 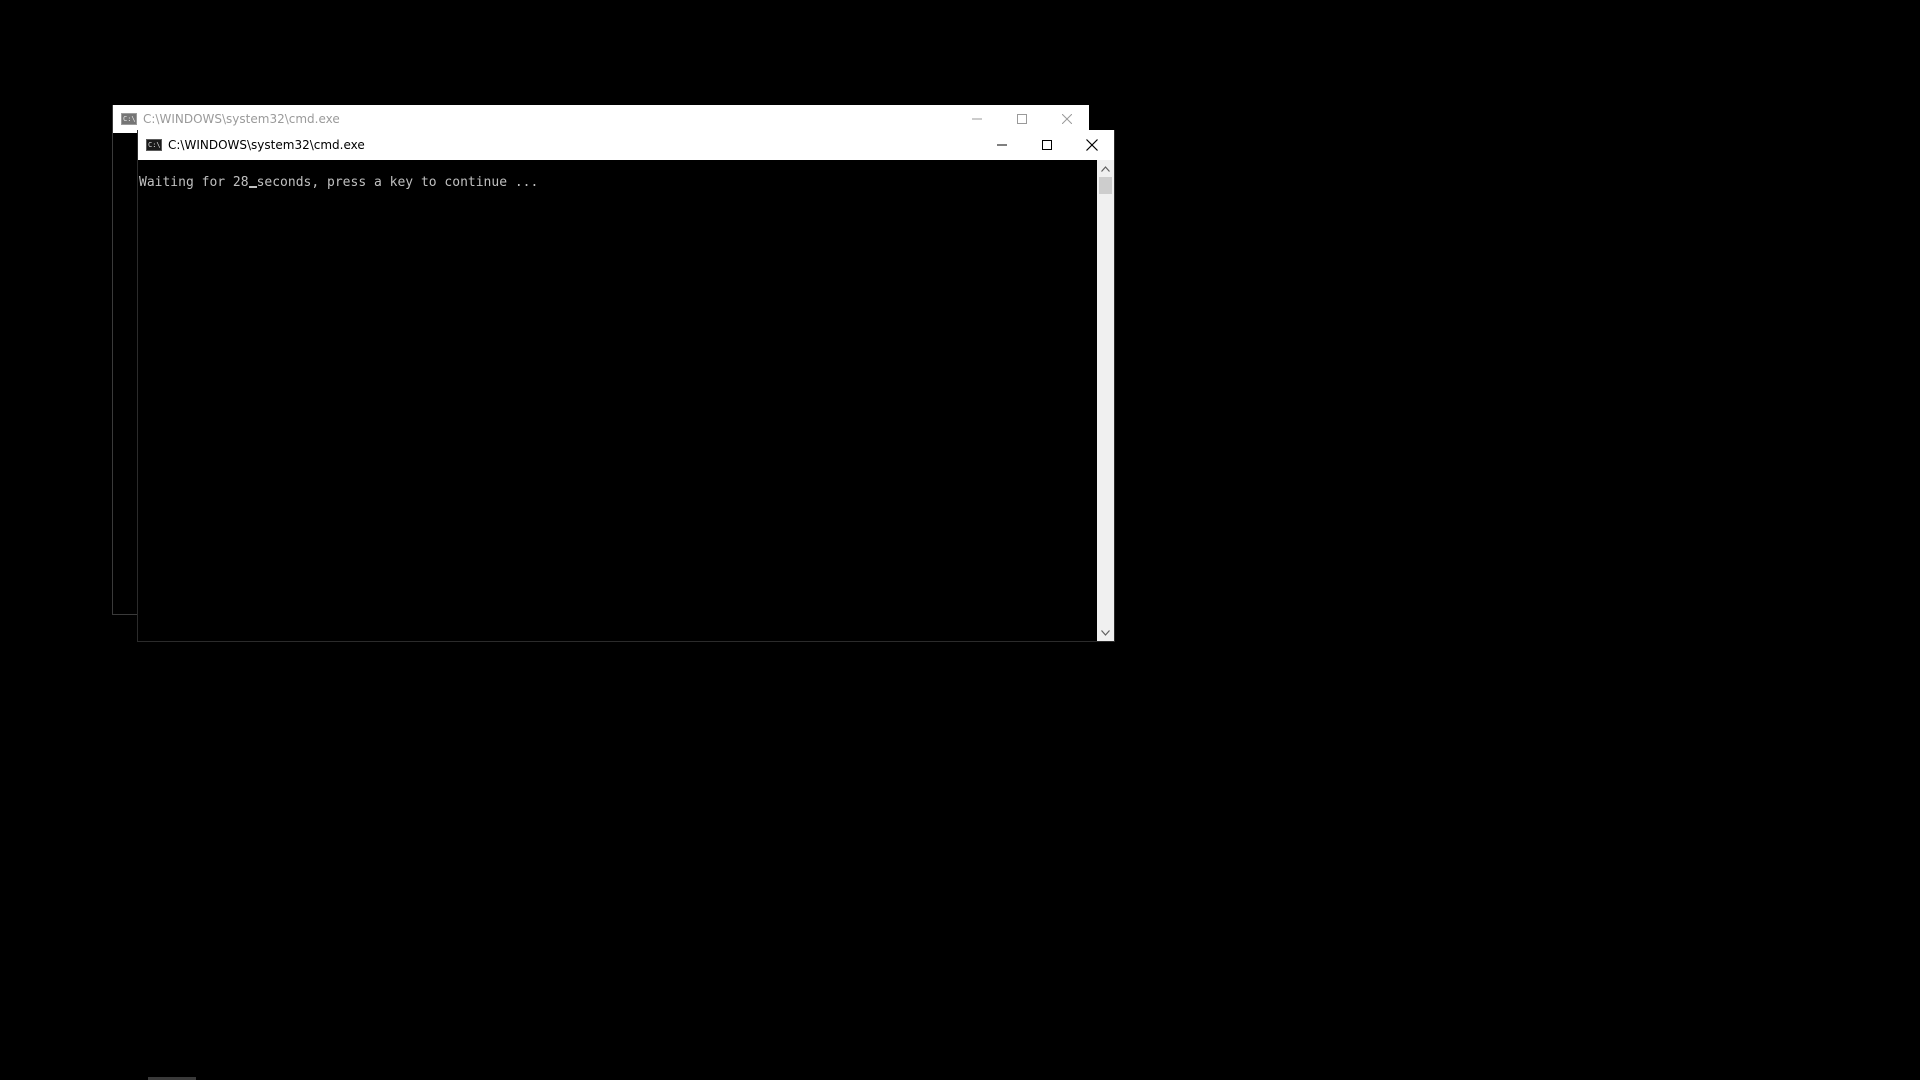 What do you see at coordinates (1105, 185) in the screenshot?
I see `scroll-thumb` at bounding box center [1105, 185].